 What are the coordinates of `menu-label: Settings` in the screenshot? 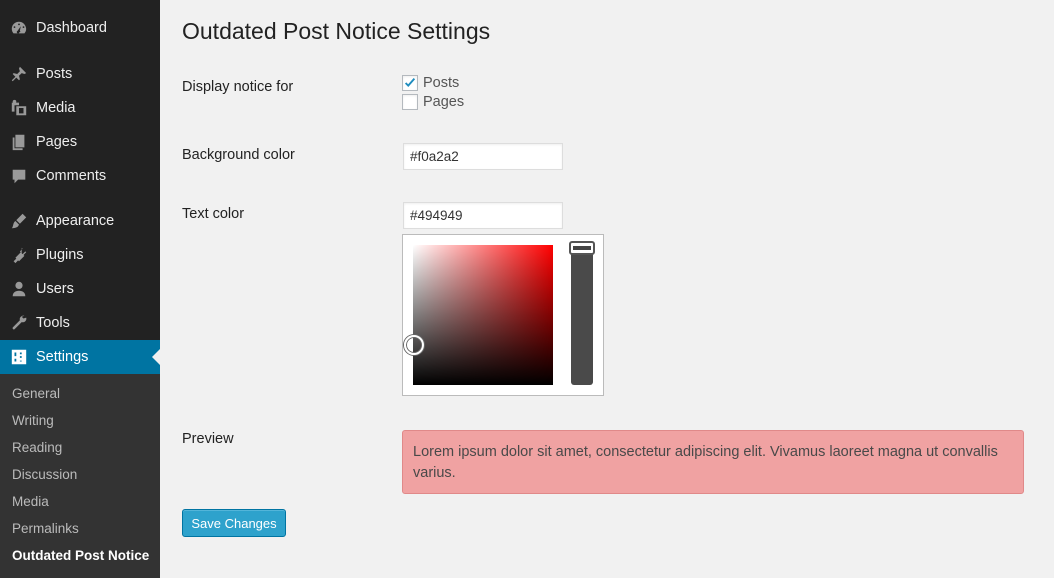 It's located at (62, 357).